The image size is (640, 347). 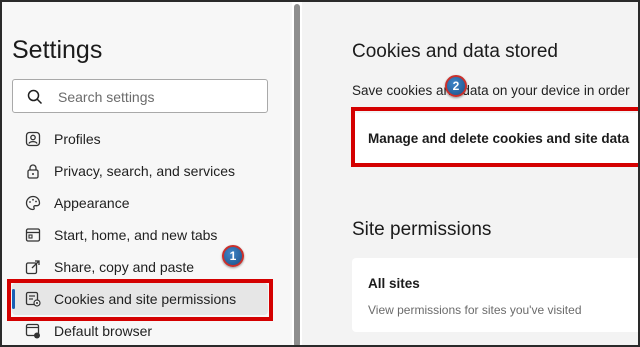 What do you see at coordinates (136, 235) in the screenshot?
I see `sidebar-item-label: Start, home, and new tabs` at bounding box center [136, 235].